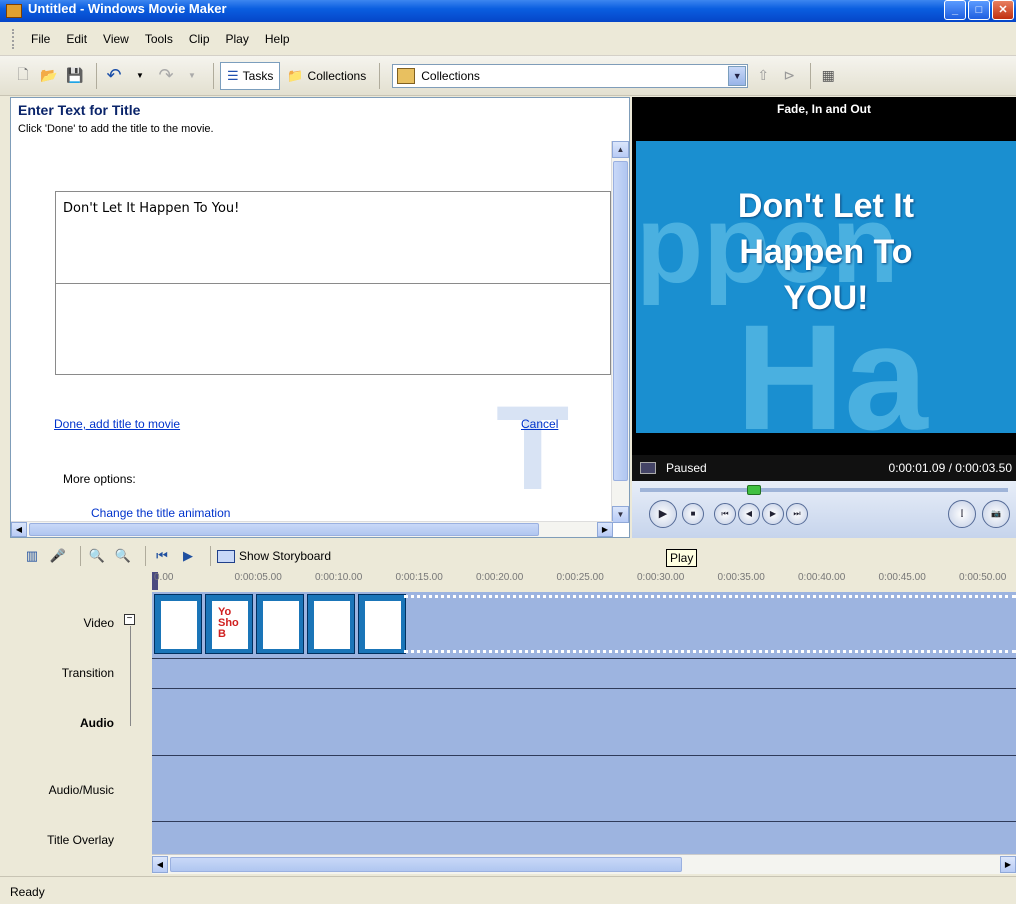  What do you see at coordinates (741, 577) in the screenshot?
I see `ruler-tick-label: 0:00:35.00` at bounding box center [741, 577].